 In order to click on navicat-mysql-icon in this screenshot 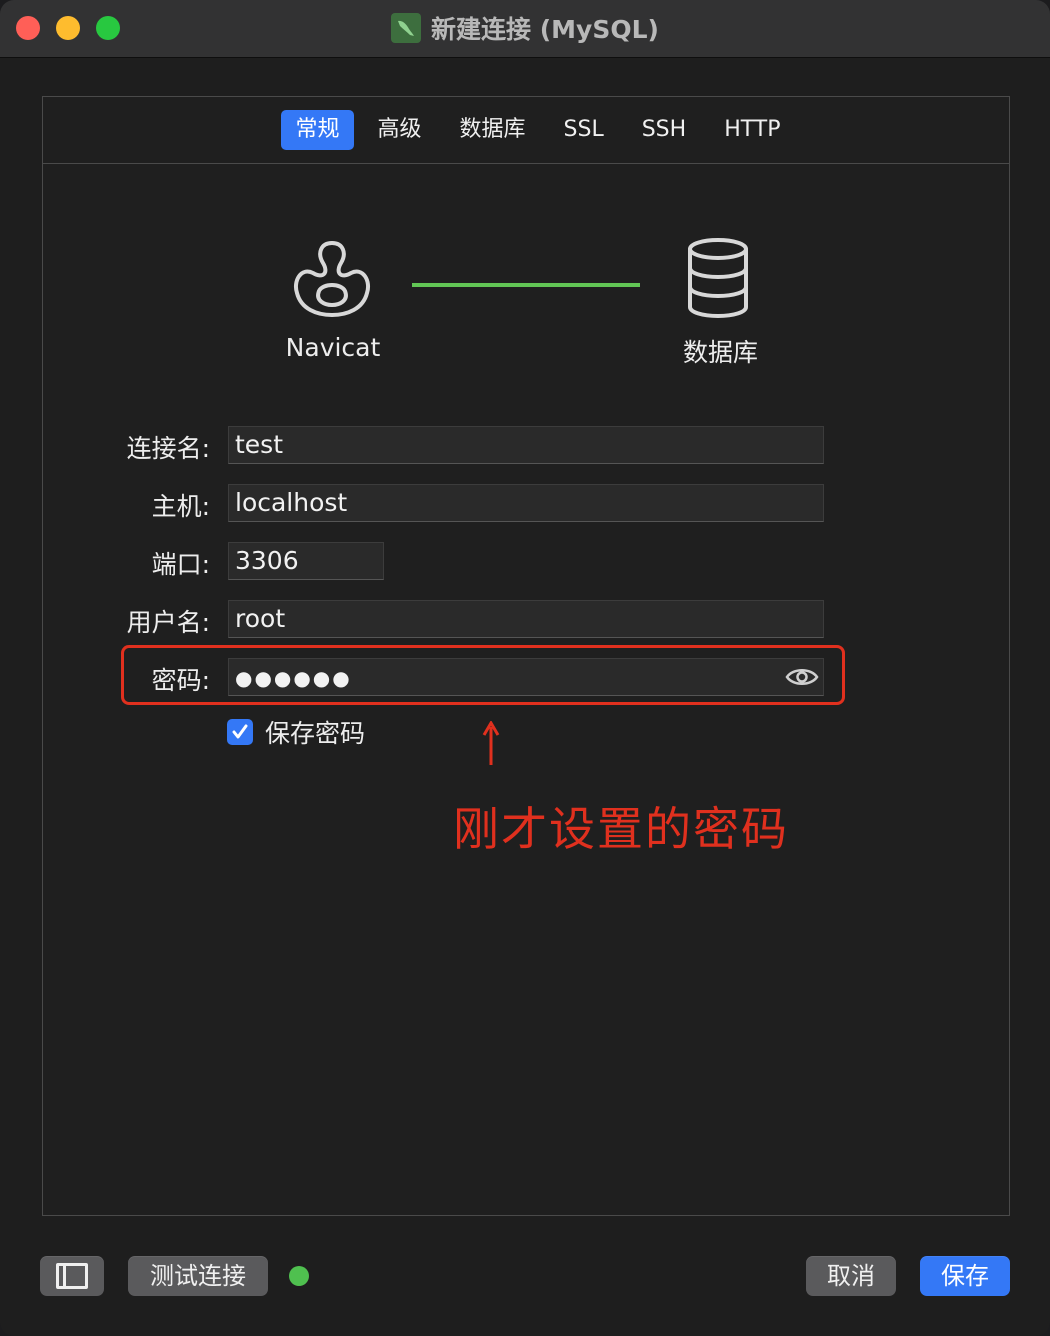, I will do `click(406, 28)`.